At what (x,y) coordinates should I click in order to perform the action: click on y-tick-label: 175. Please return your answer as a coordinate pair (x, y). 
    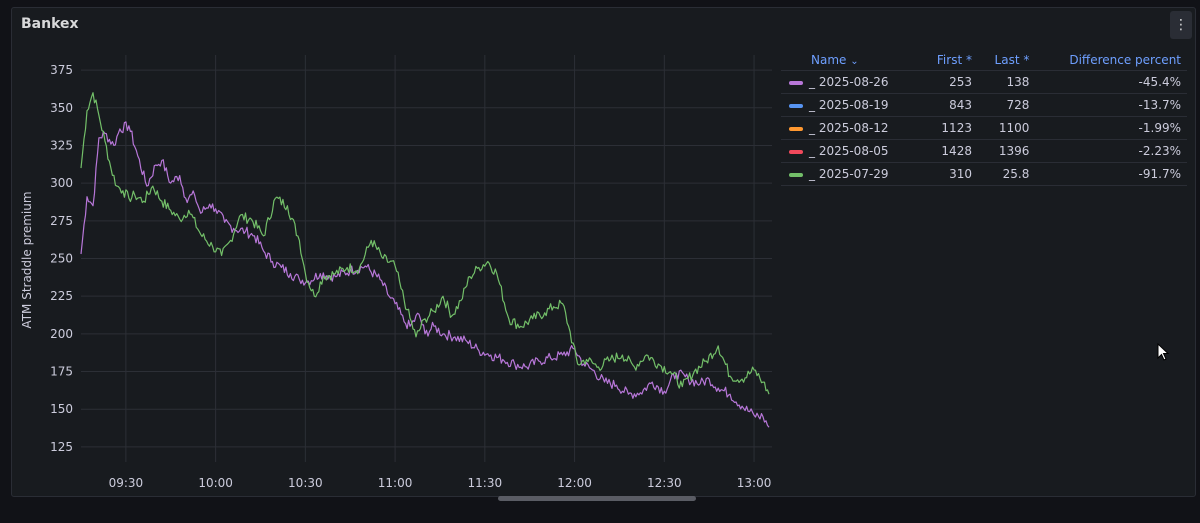
    Looking at the image, I should click on (61, 372).